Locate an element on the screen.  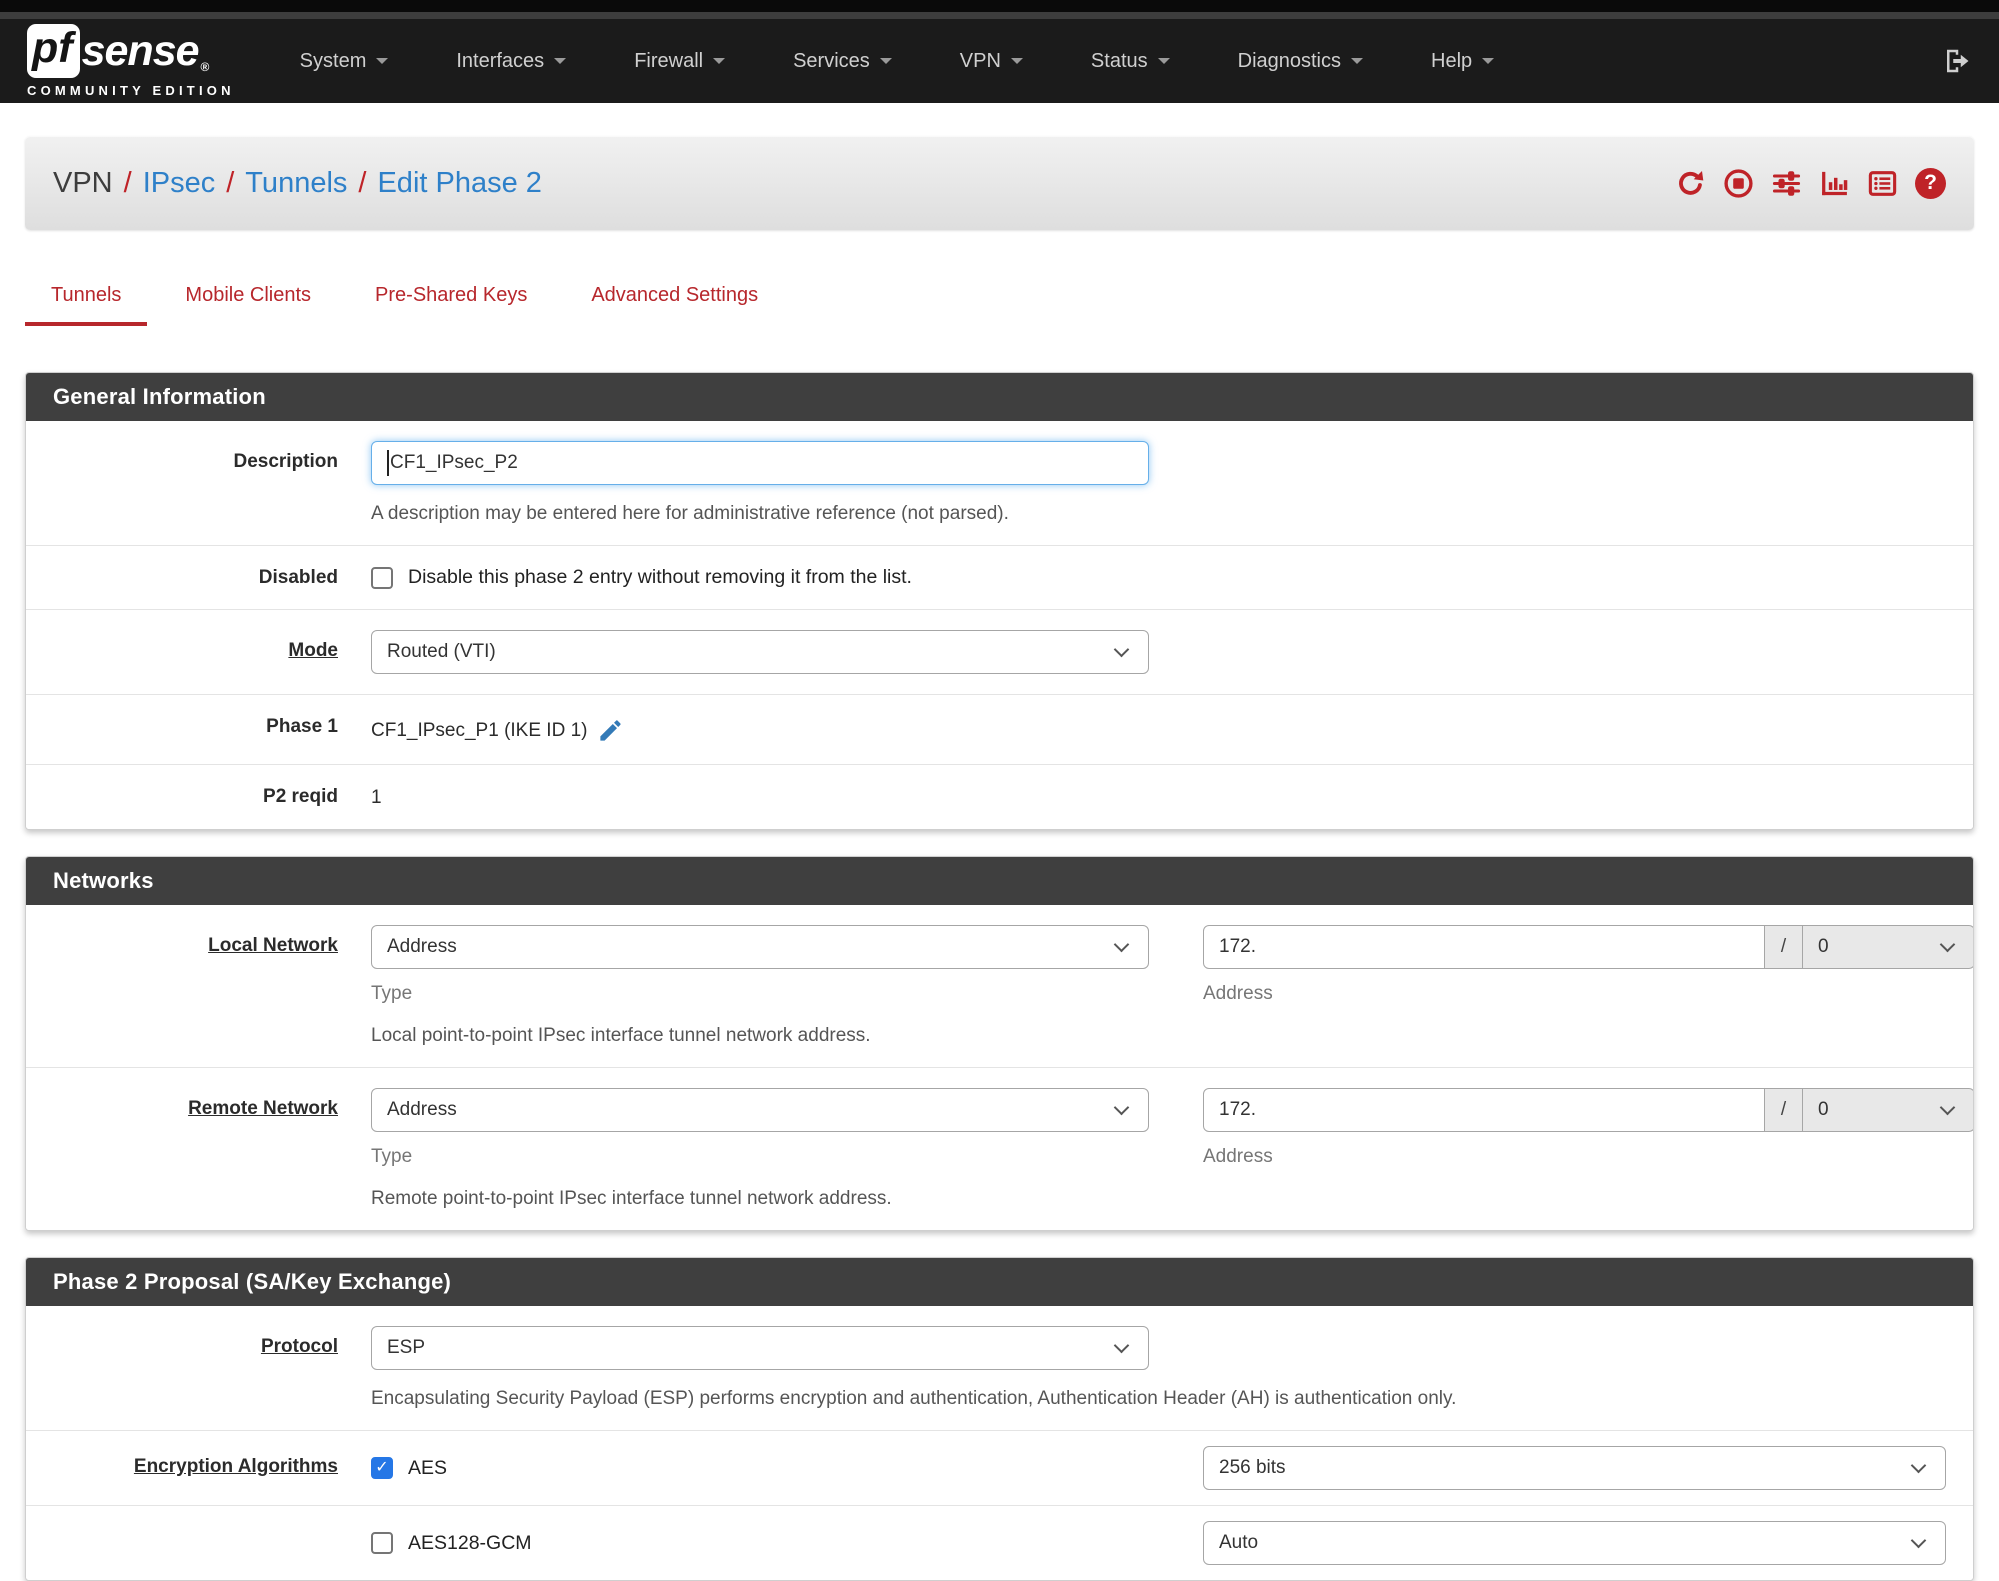
local-network-prefix-select: 0 is located at coordinates (1888, 947).